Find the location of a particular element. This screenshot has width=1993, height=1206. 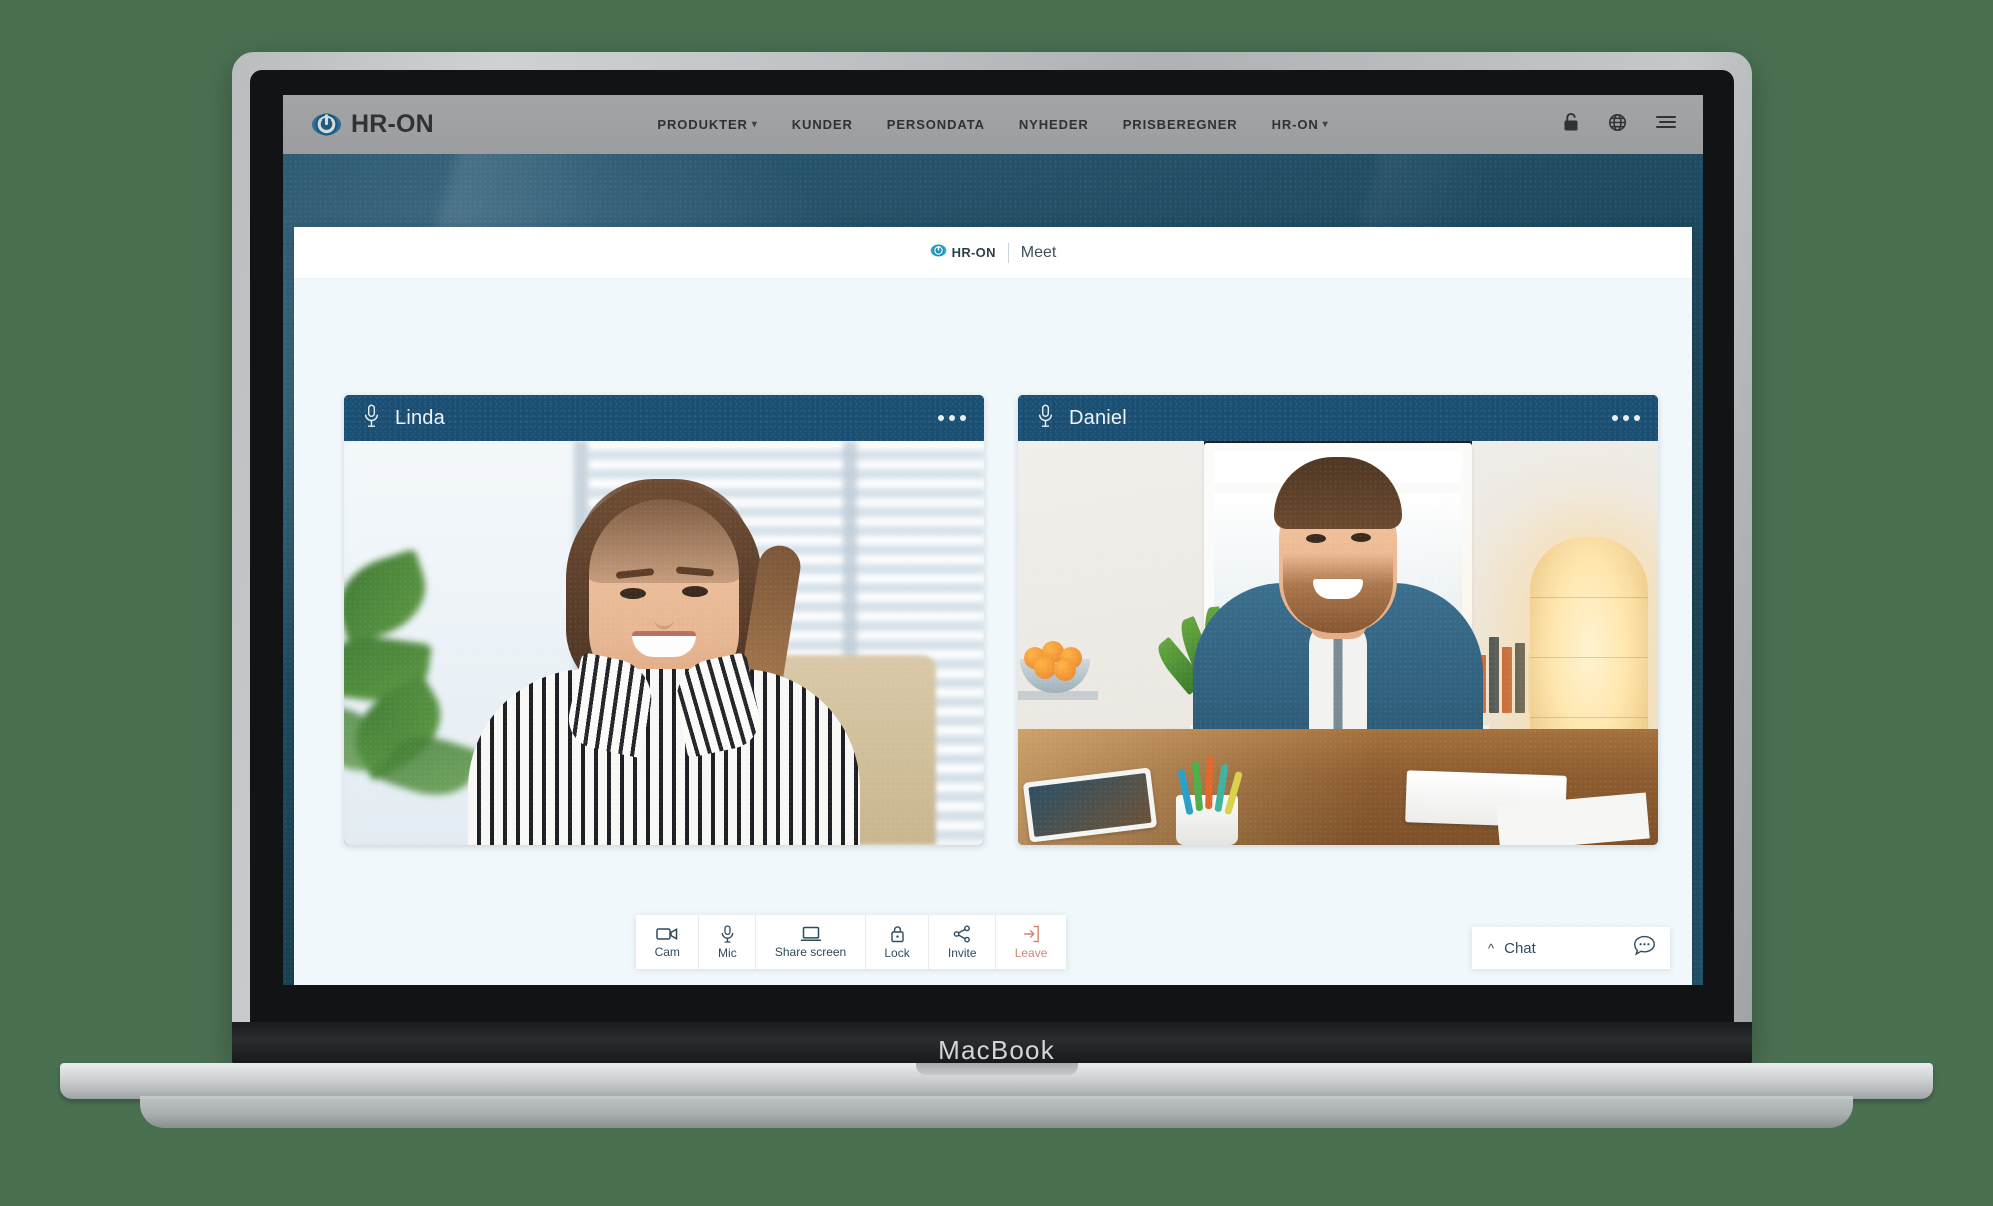

camera-icon is located at coordinates (667, 934).